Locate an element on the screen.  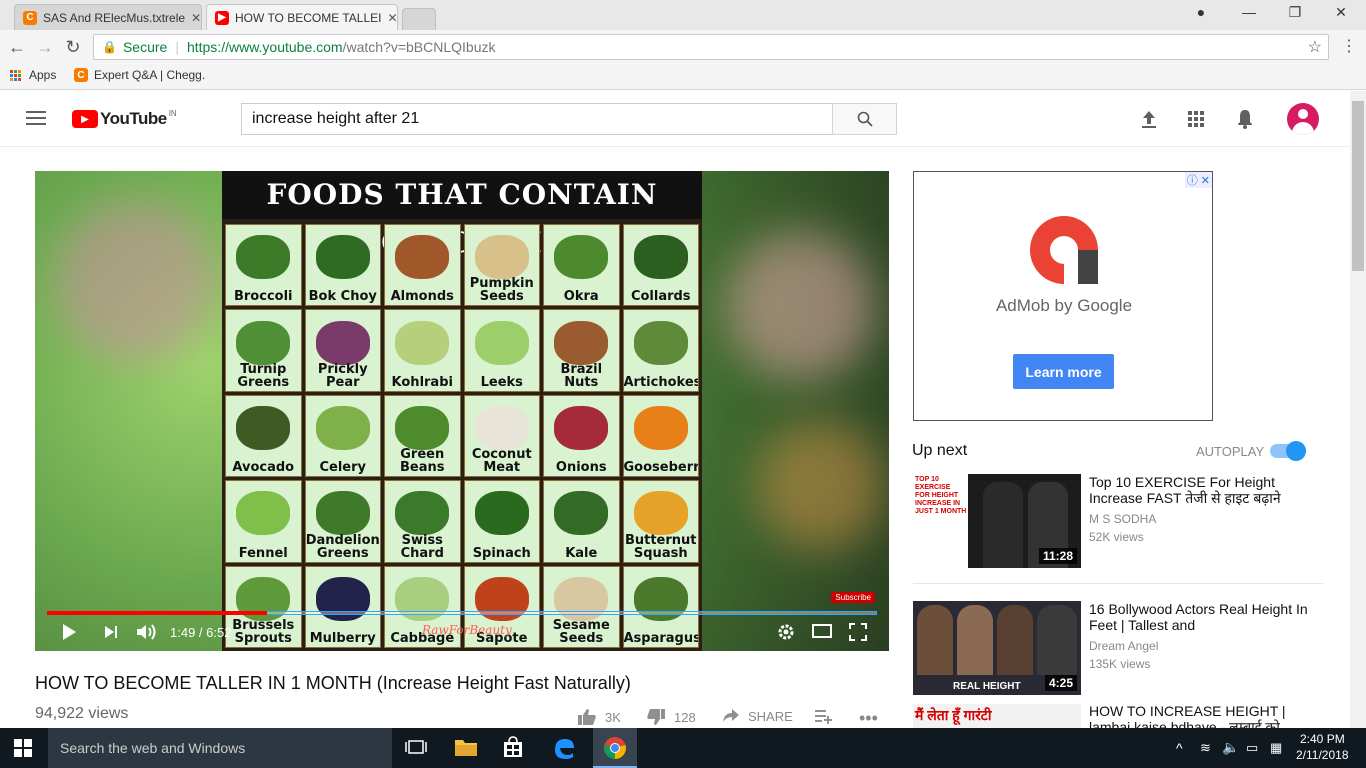
search-input: increase height after 21 is located at coordinates (537, 119).